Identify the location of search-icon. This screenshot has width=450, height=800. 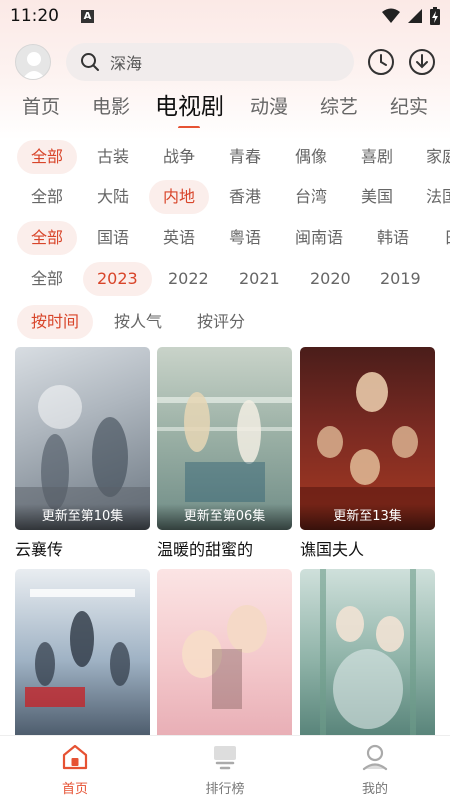
(90, 62).